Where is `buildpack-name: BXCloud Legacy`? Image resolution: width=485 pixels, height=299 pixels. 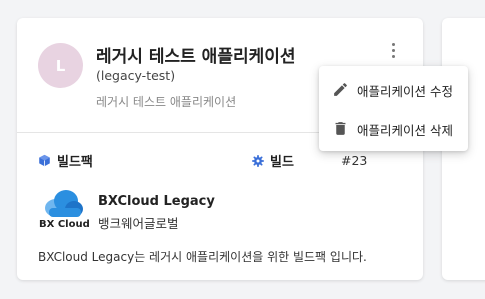
buildpack-name: BXCloud Legacy is located at coordinates (156, 201).